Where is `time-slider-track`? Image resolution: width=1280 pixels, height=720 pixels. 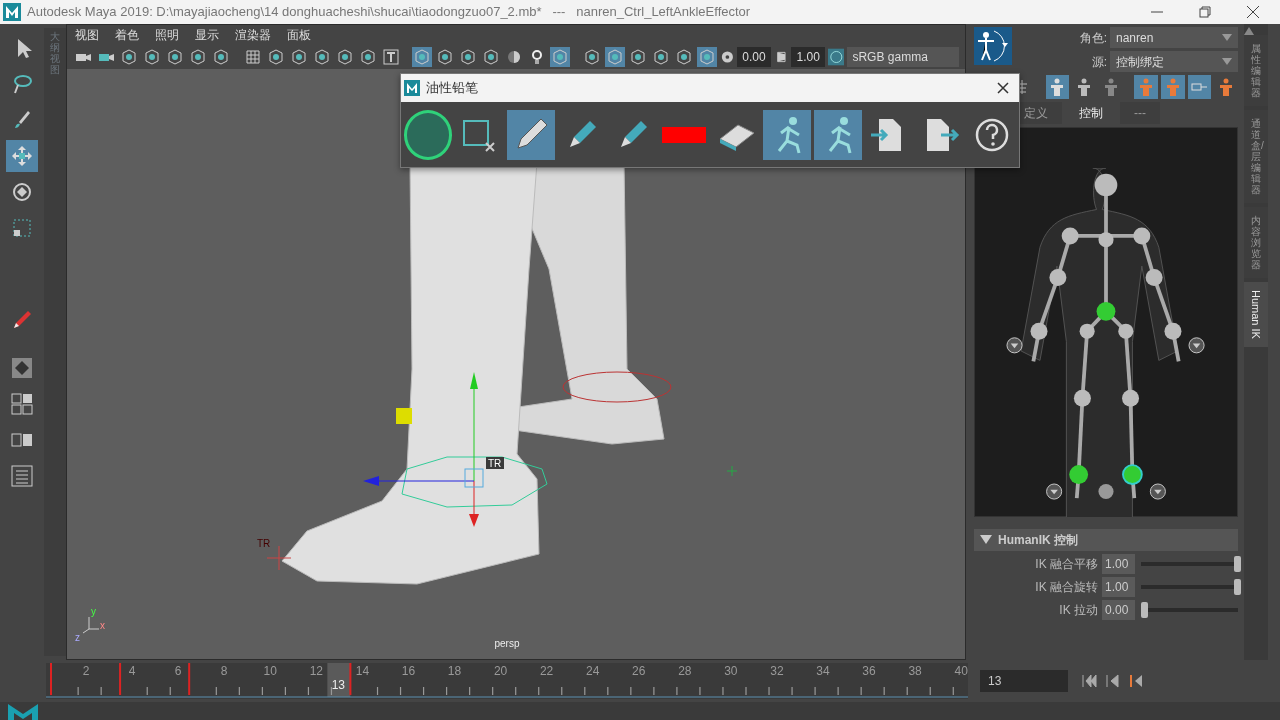
time-slider-track is located at coordinates (507, 681).